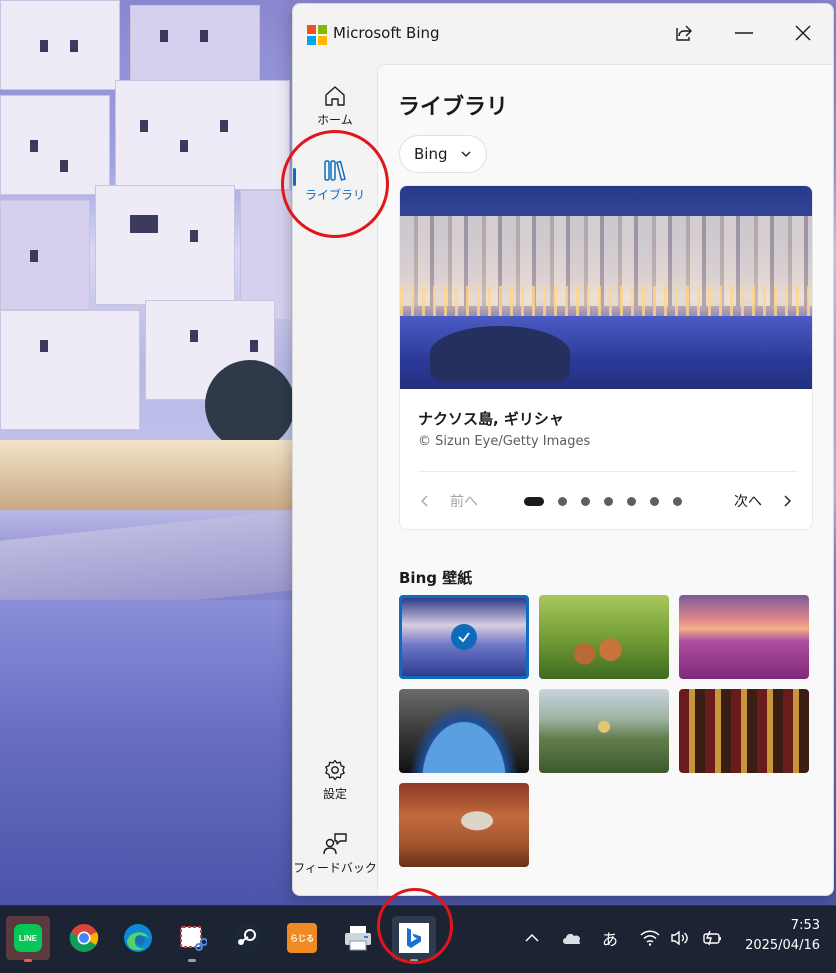  What do you see at coordinates (335, 96) in the screenshot?
I see `home-icon` at bounding box center [335, 96].